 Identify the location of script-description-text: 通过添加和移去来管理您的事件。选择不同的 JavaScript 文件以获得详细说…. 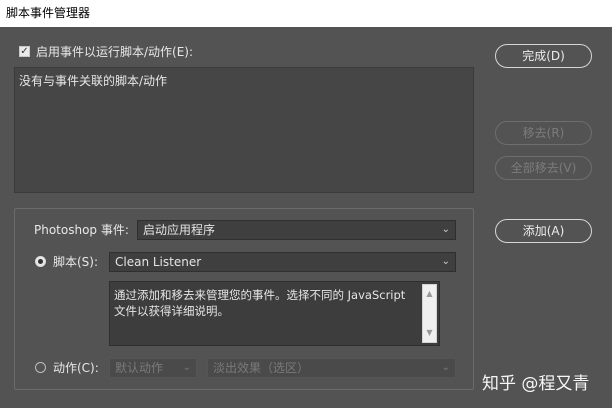
(260, 303).